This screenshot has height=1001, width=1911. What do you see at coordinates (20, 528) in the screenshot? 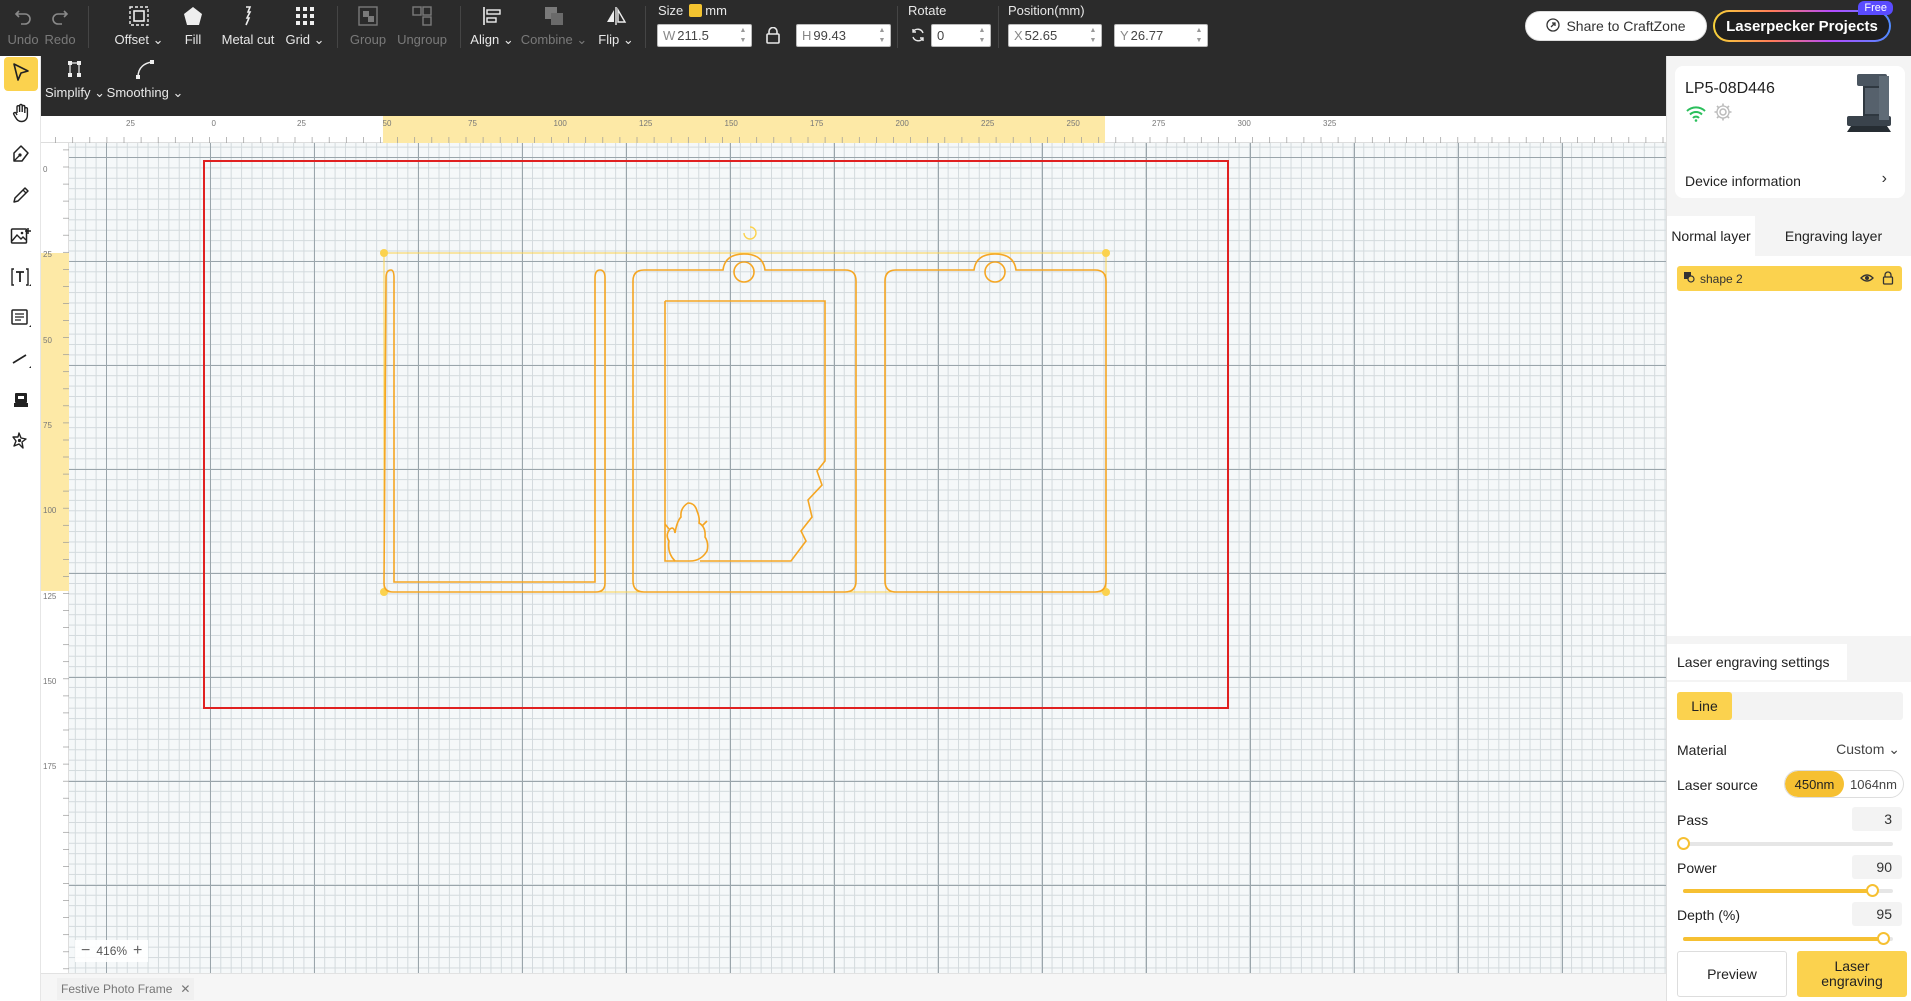
I see `tool-rail` at bounding box center [20, 528].